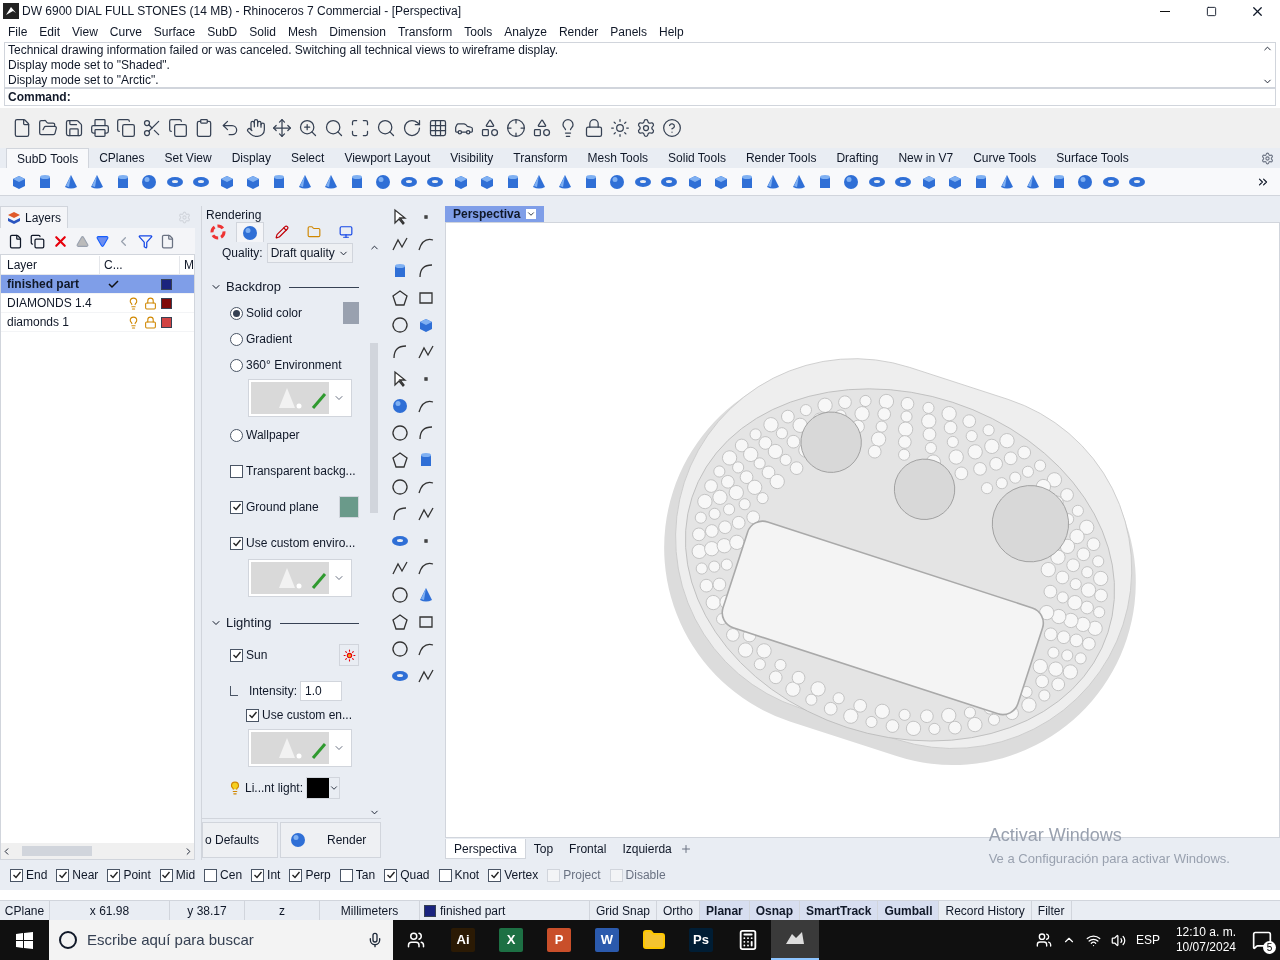  I want to click on menu-item: Solid, so click(262, 32).